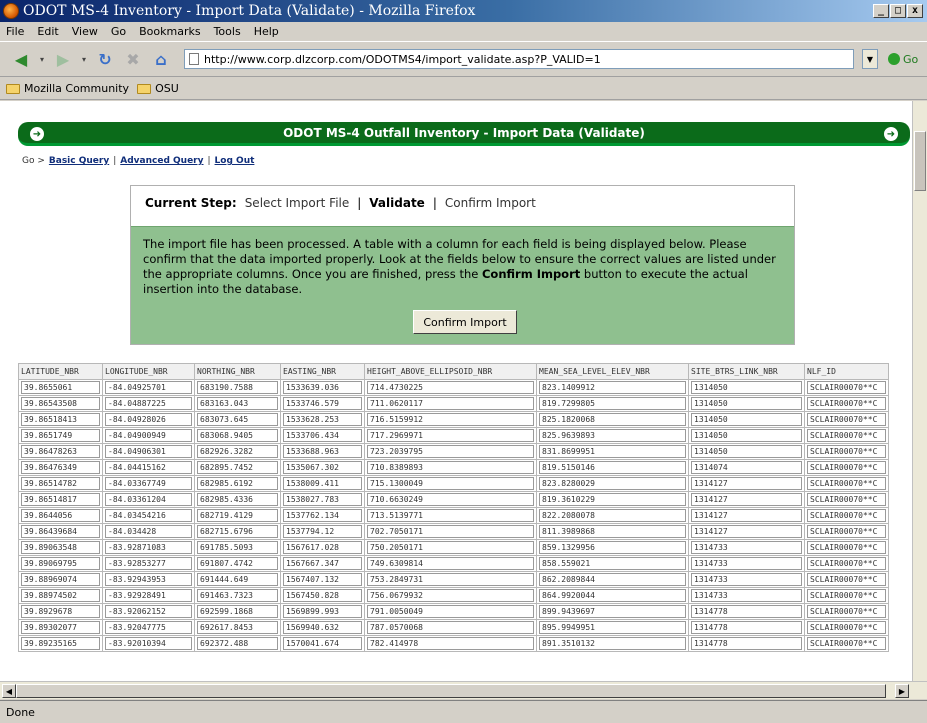 Image resolution: width=927 pixels, height=723 pixels. I want to click on table-cell: 825.9639893, so click(612, 435).